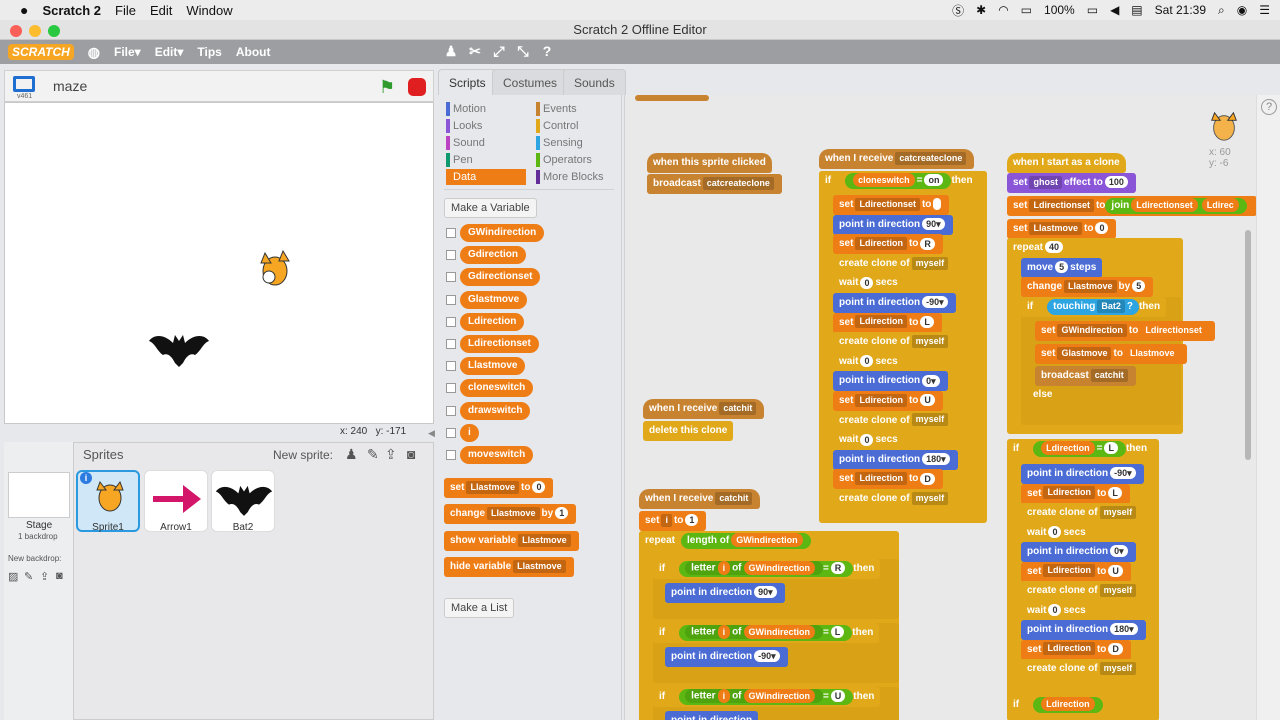 The image size is (1280, 720). I want to click on category-events: Events, so click(556, 109).